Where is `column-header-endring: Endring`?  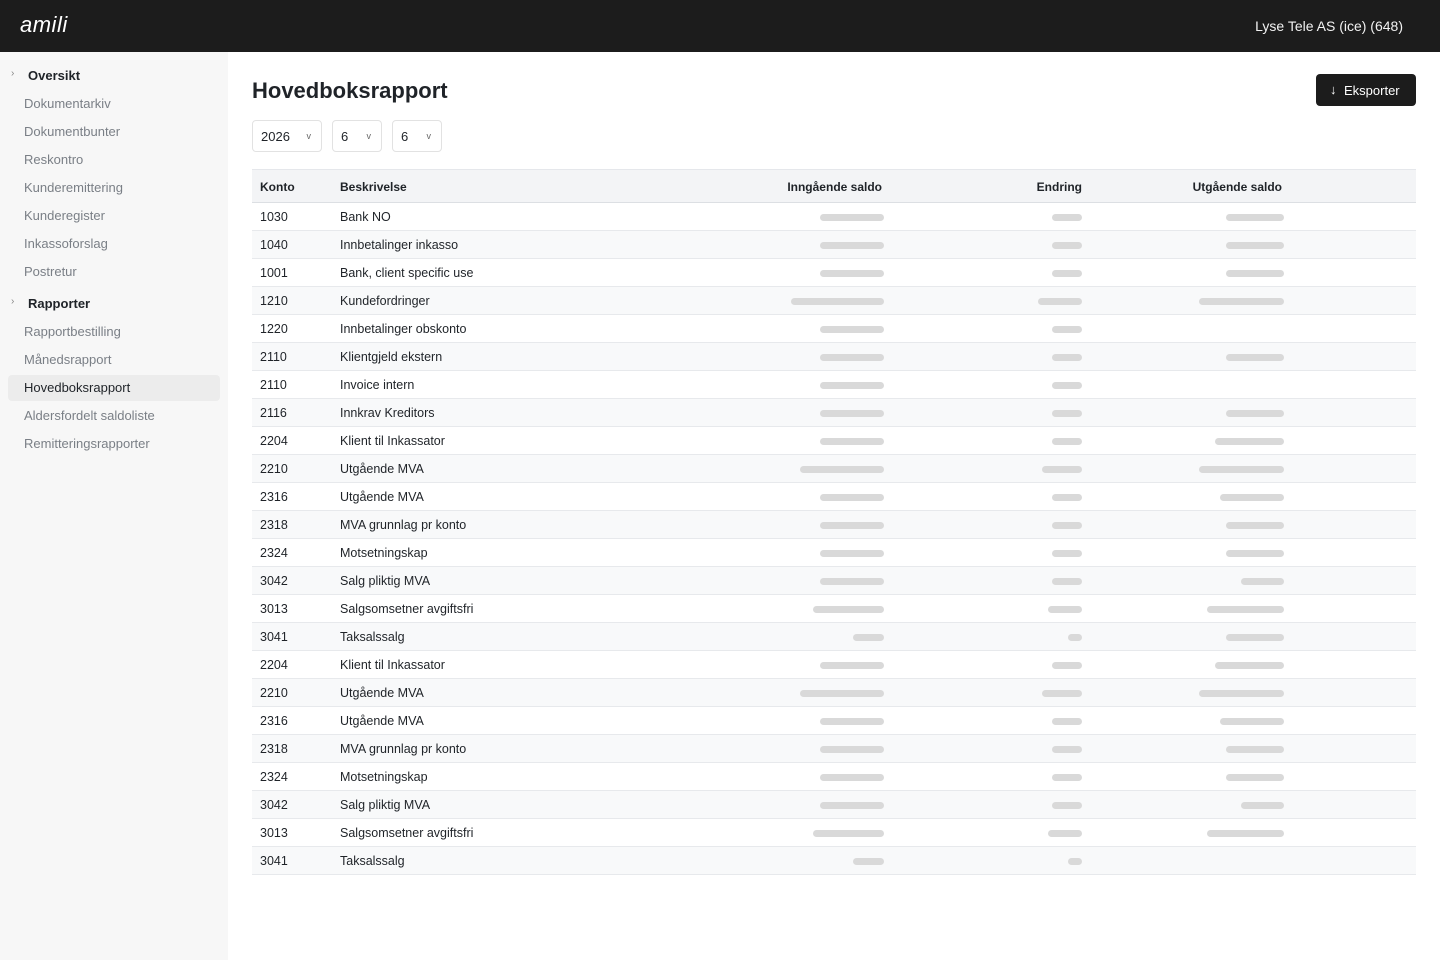 column-header-endring: Endring is located at coordinates (1059, 187).